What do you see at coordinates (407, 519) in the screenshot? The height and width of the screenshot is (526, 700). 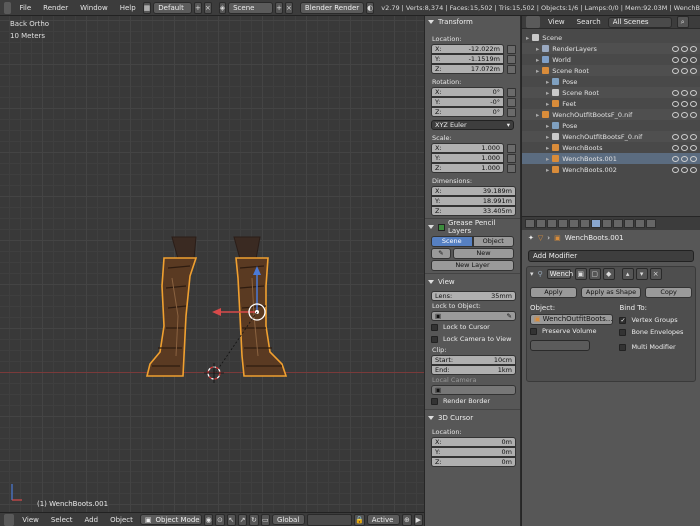 I see `snap-icon: ⊕` at bounding box center [407, 519].